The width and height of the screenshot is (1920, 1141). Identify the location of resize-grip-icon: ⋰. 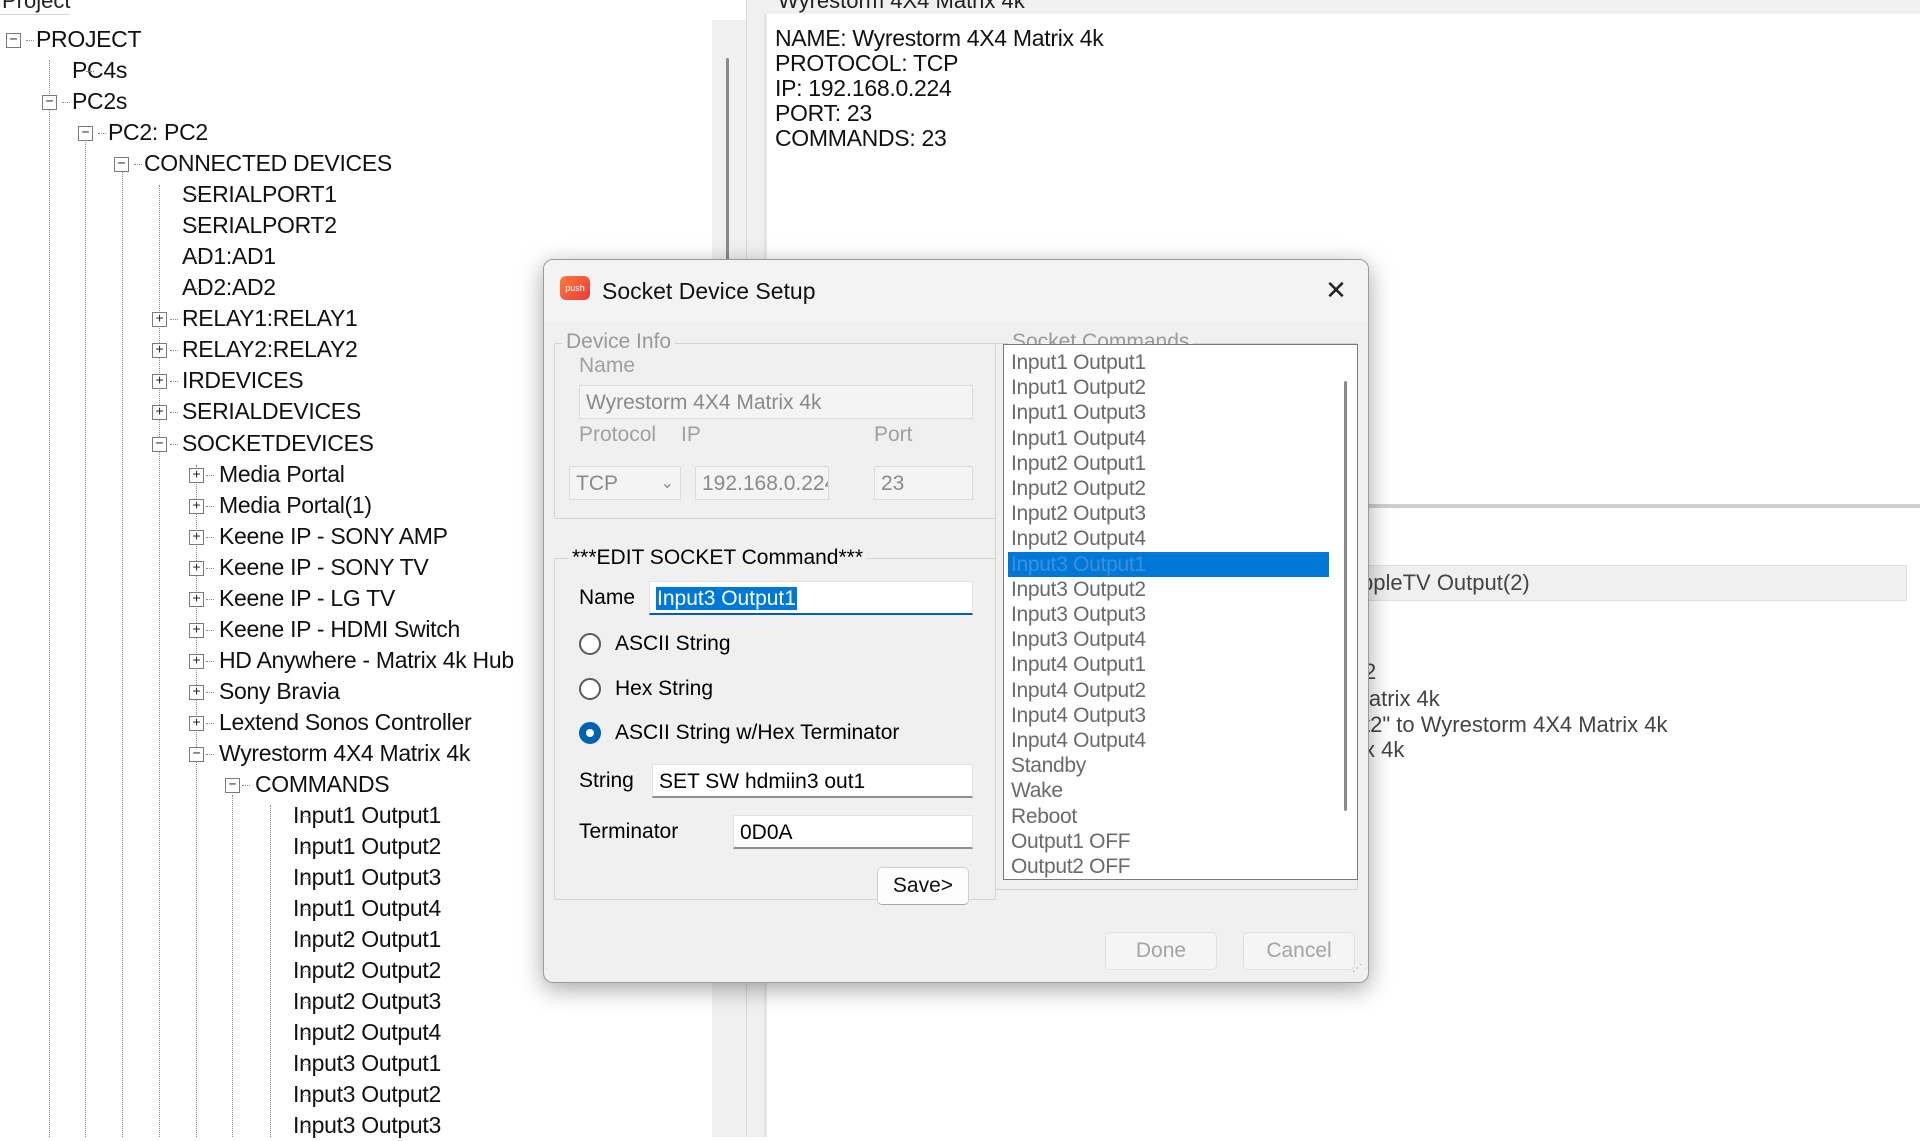
(1358, 971).